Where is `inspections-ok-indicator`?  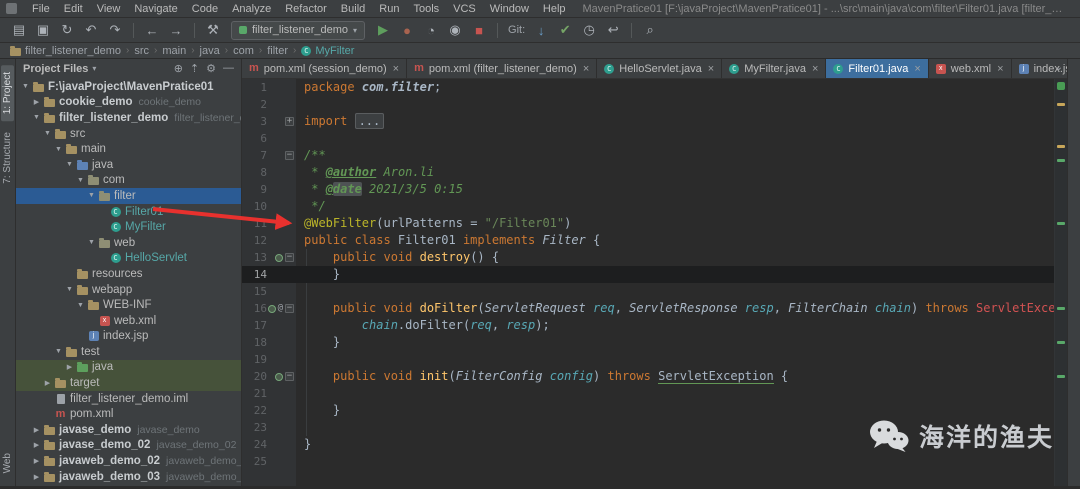 inspections-ok-indicator is located at coordinates (1061, 86).